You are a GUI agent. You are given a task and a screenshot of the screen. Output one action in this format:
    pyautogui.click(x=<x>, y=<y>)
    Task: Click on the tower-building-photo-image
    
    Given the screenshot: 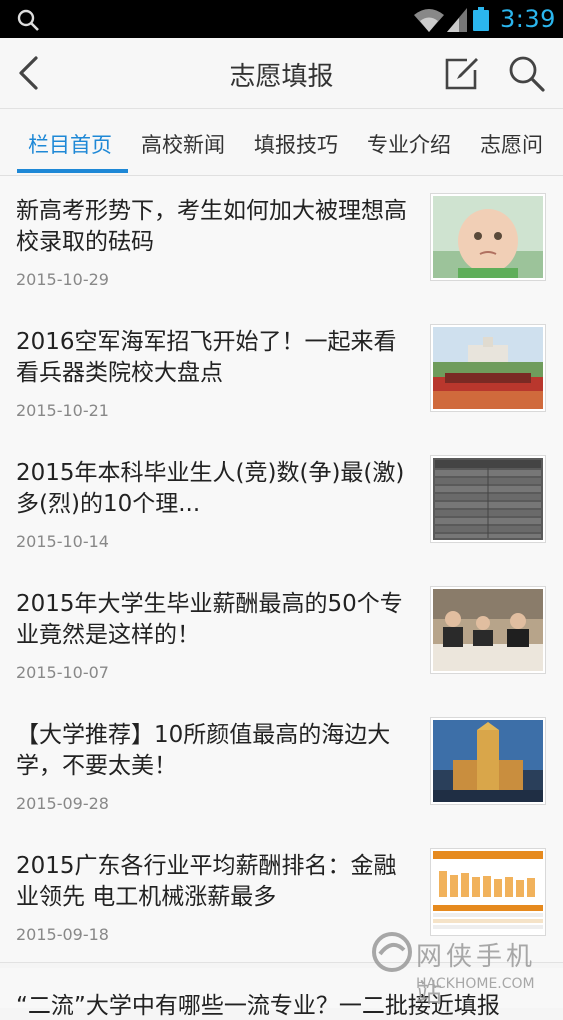 What is the action you would take?
    pyautogui.click(x=488, y=761)
    